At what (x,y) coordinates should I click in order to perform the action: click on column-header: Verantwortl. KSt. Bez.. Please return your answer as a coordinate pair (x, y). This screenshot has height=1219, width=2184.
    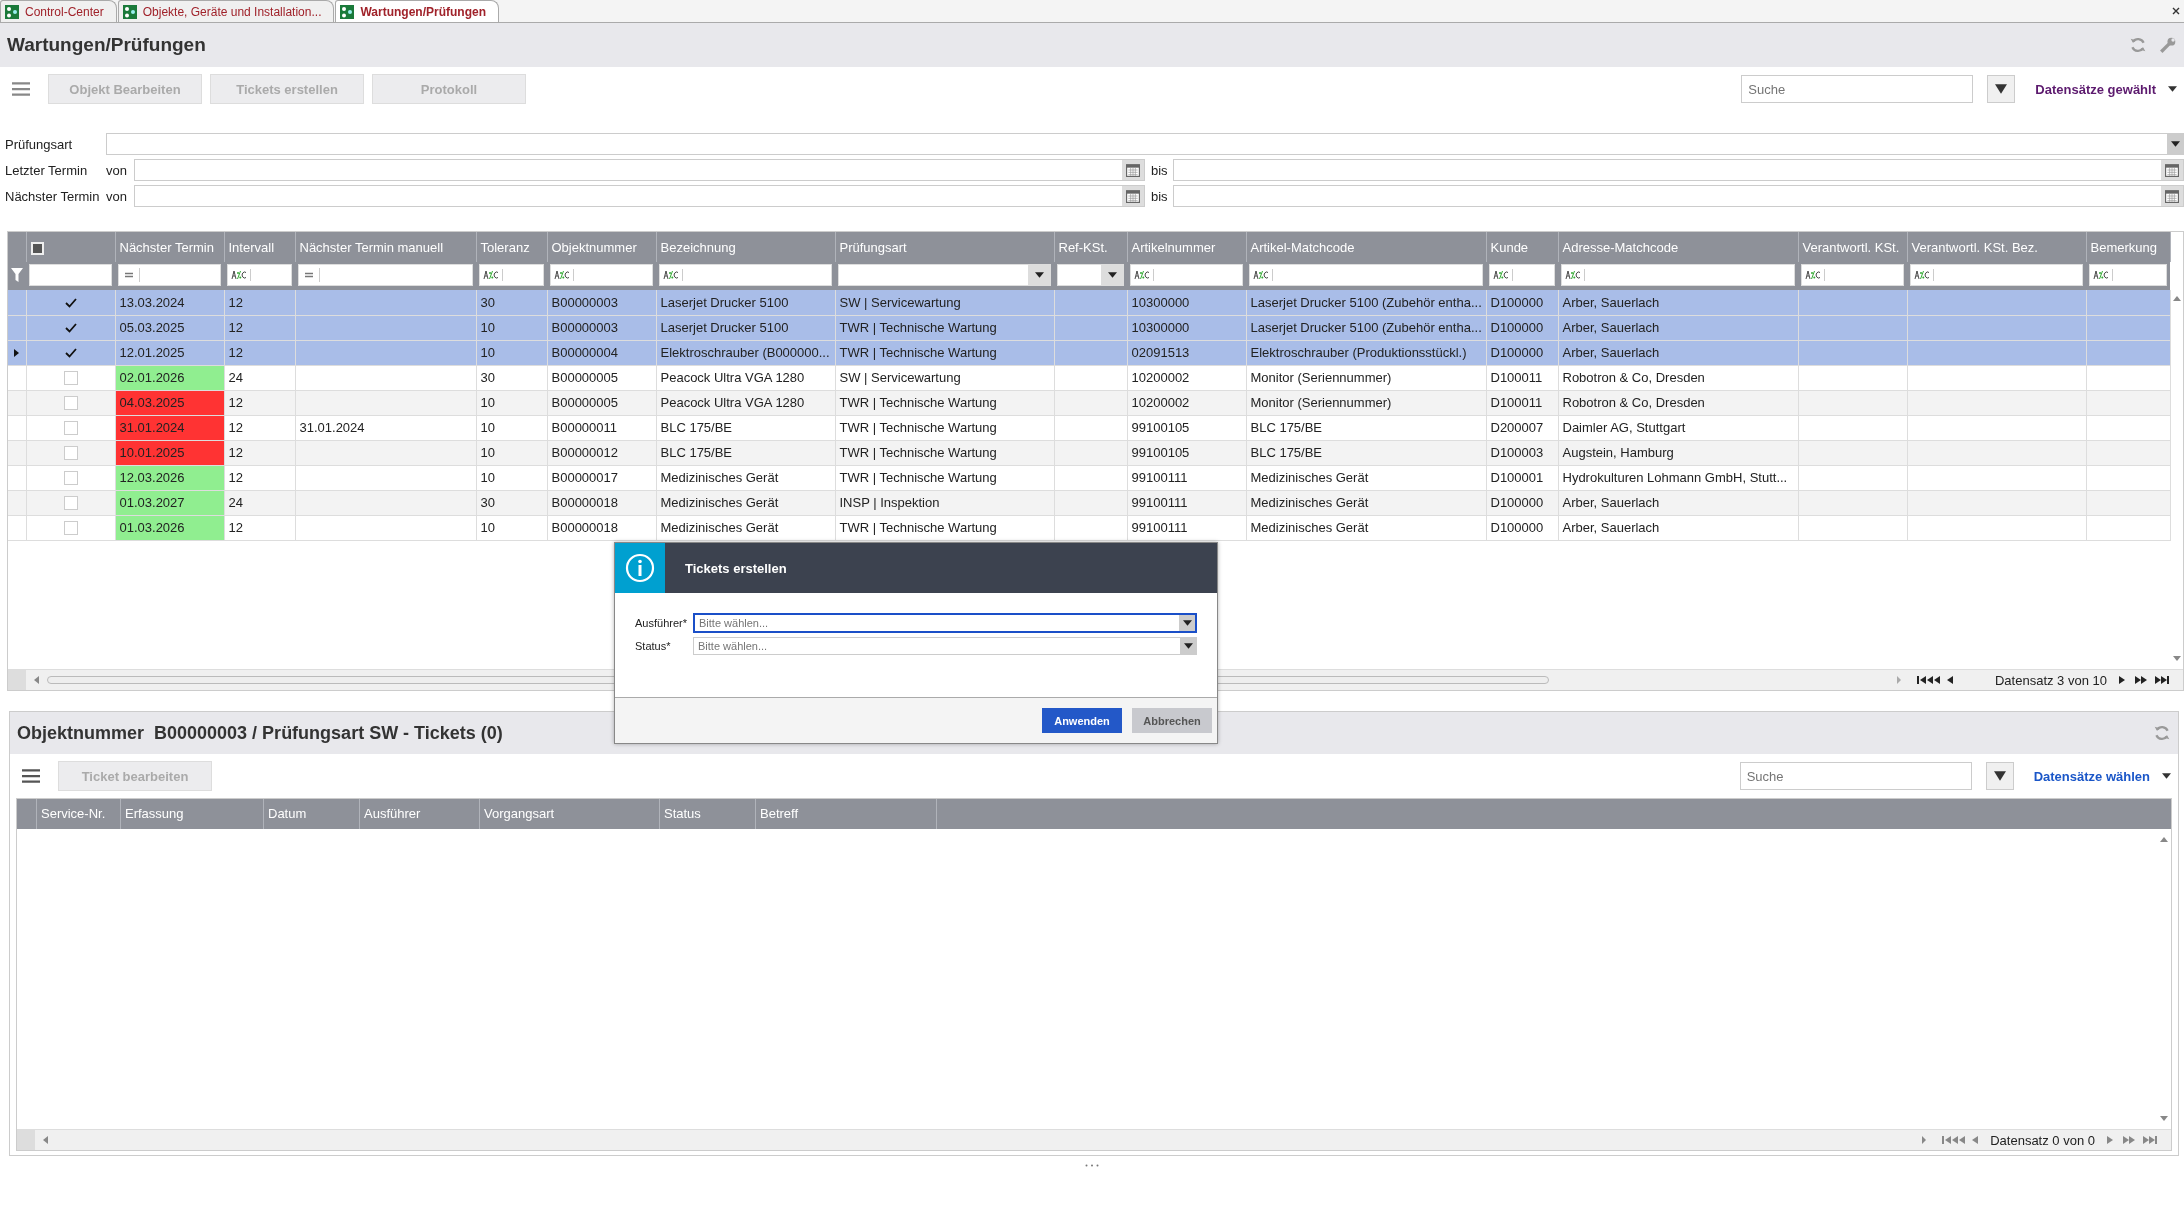
    Looking at the image, I should click on (1996, 247).